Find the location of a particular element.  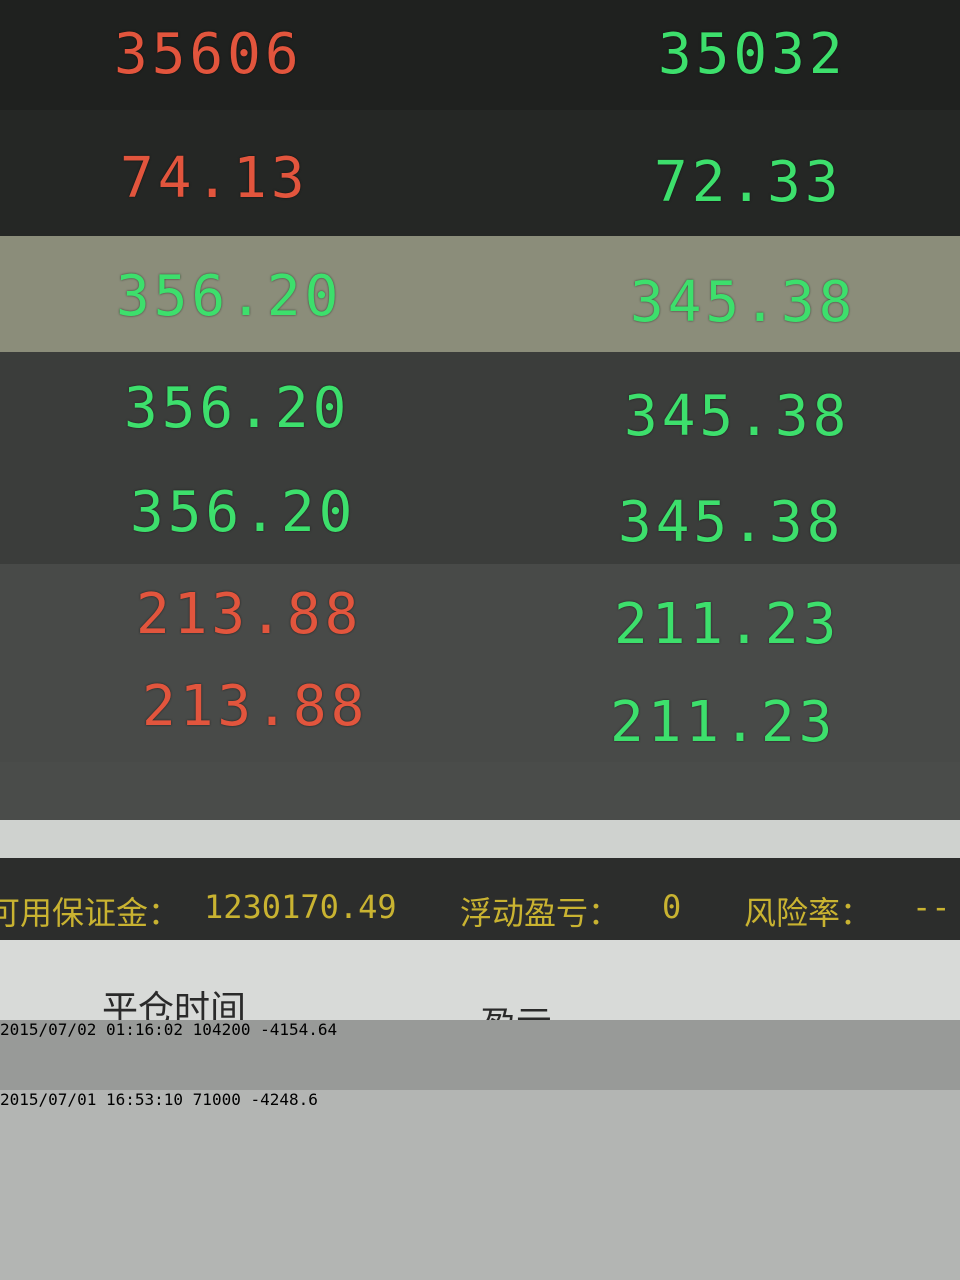

cell-fee: -4248.6 is located at coordinates (284, 1099).